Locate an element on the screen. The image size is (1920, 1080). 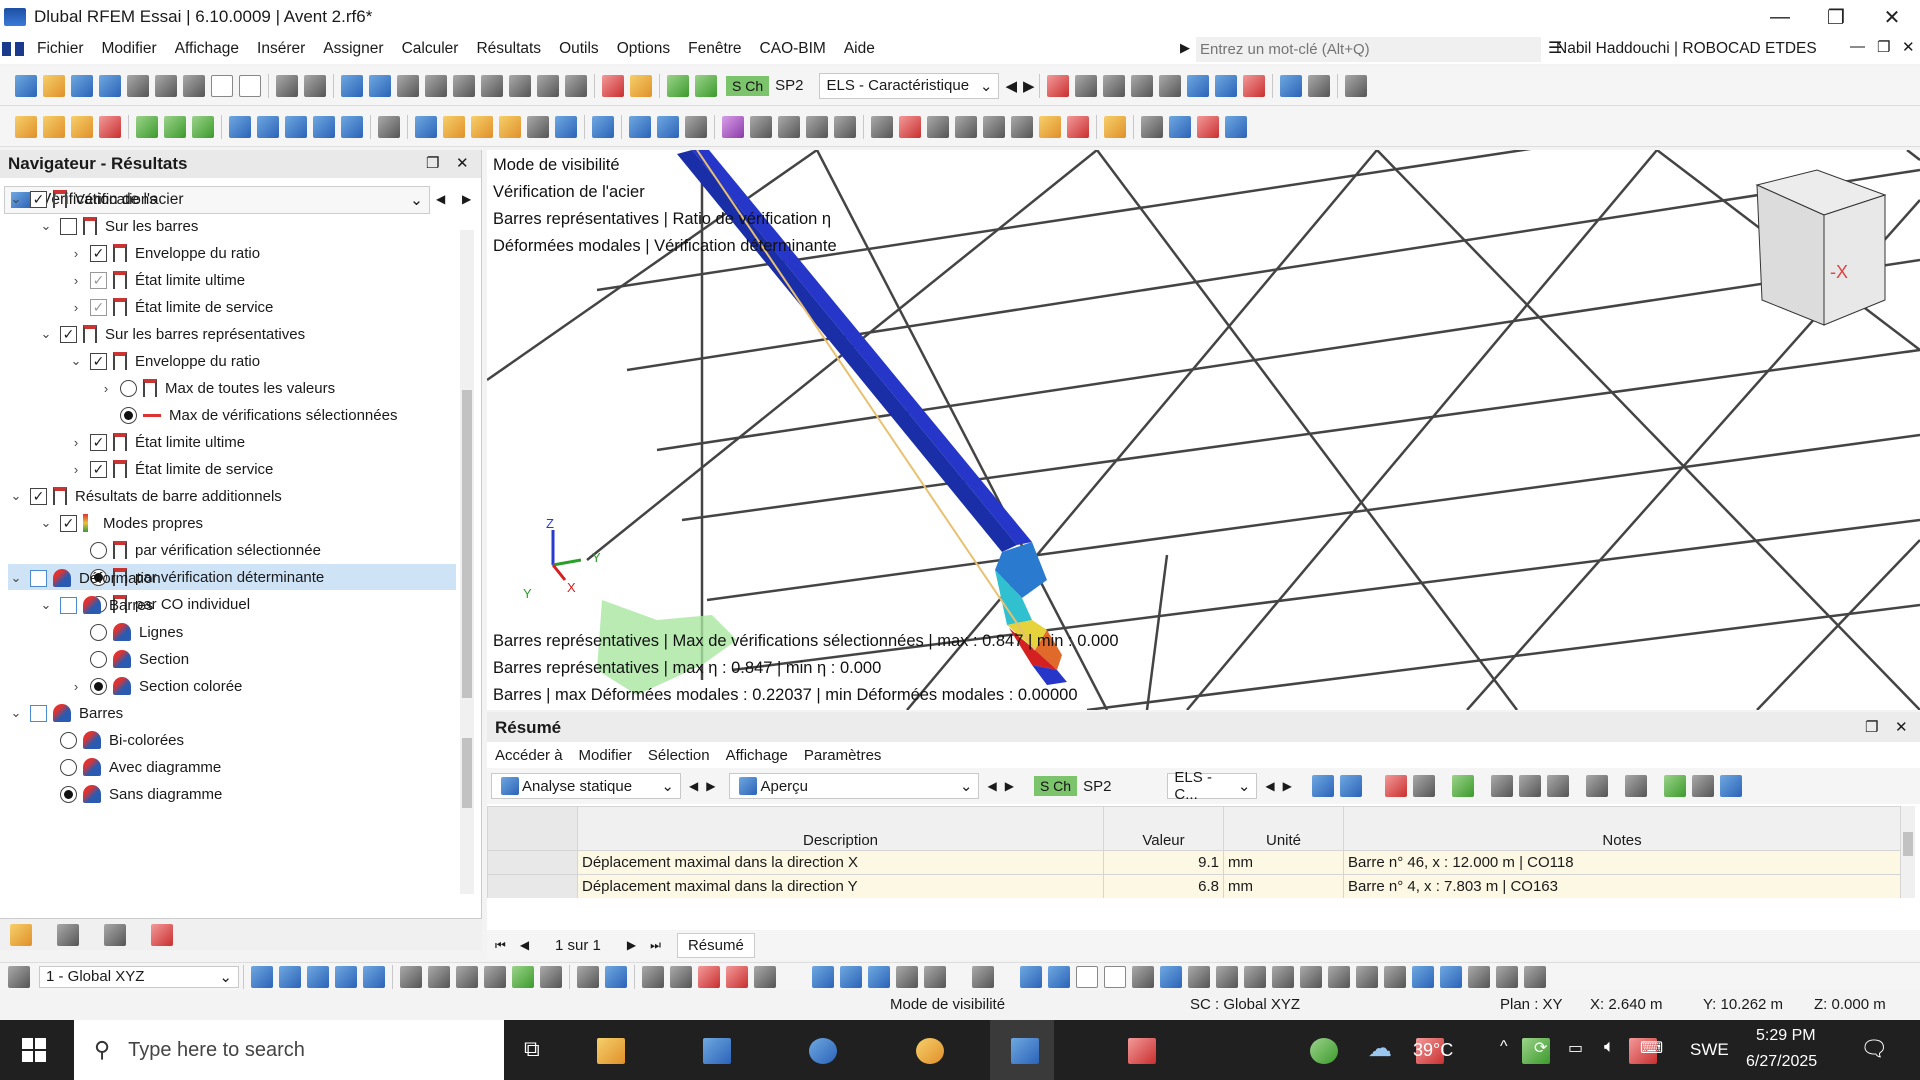
cross-icon is located at coordinates (765, 976).